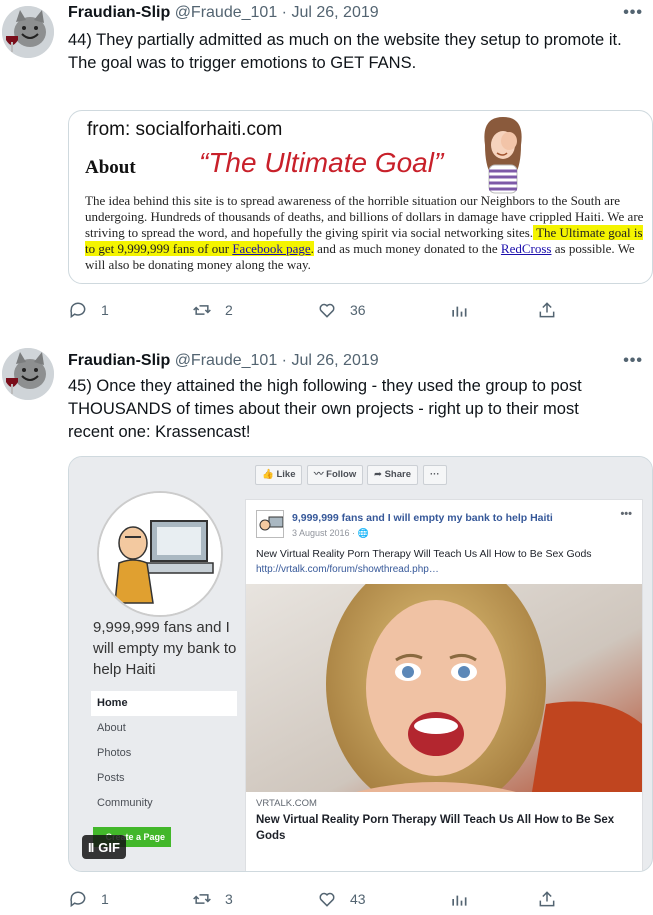 The width and height of the screenshot is (653, 915). What do you see at coordinates (341, 899) in the screenshot?
I see `like-button: 43` at bounding box center [341, 899].